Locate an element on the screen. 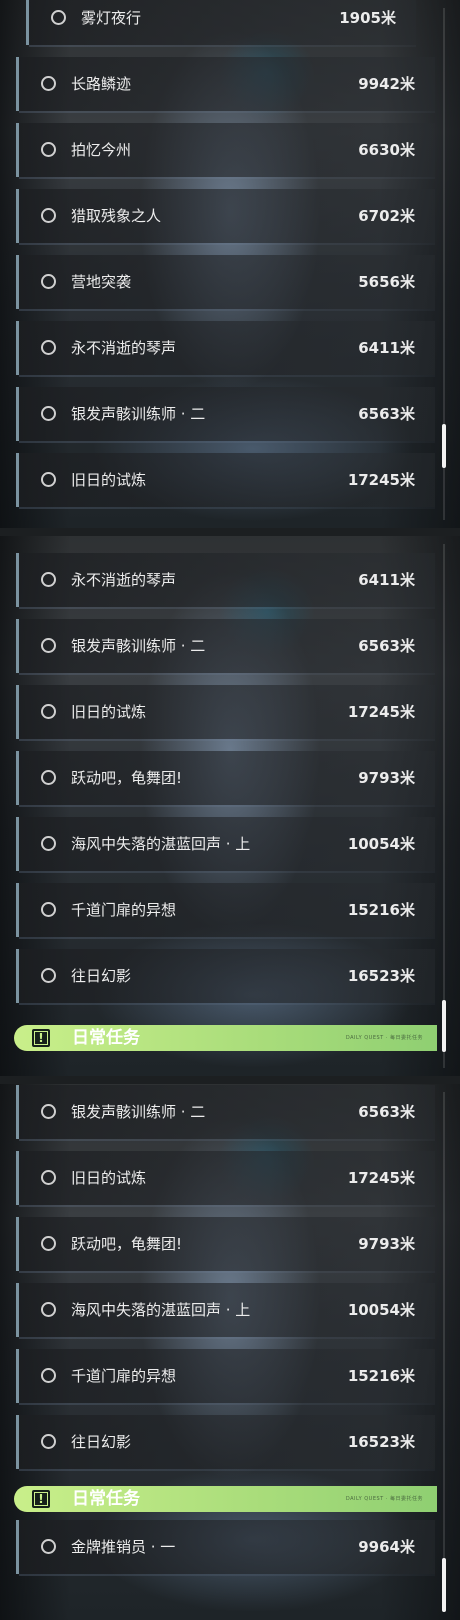  quest-distance: 6411米 is located at coordinates (386, 580).